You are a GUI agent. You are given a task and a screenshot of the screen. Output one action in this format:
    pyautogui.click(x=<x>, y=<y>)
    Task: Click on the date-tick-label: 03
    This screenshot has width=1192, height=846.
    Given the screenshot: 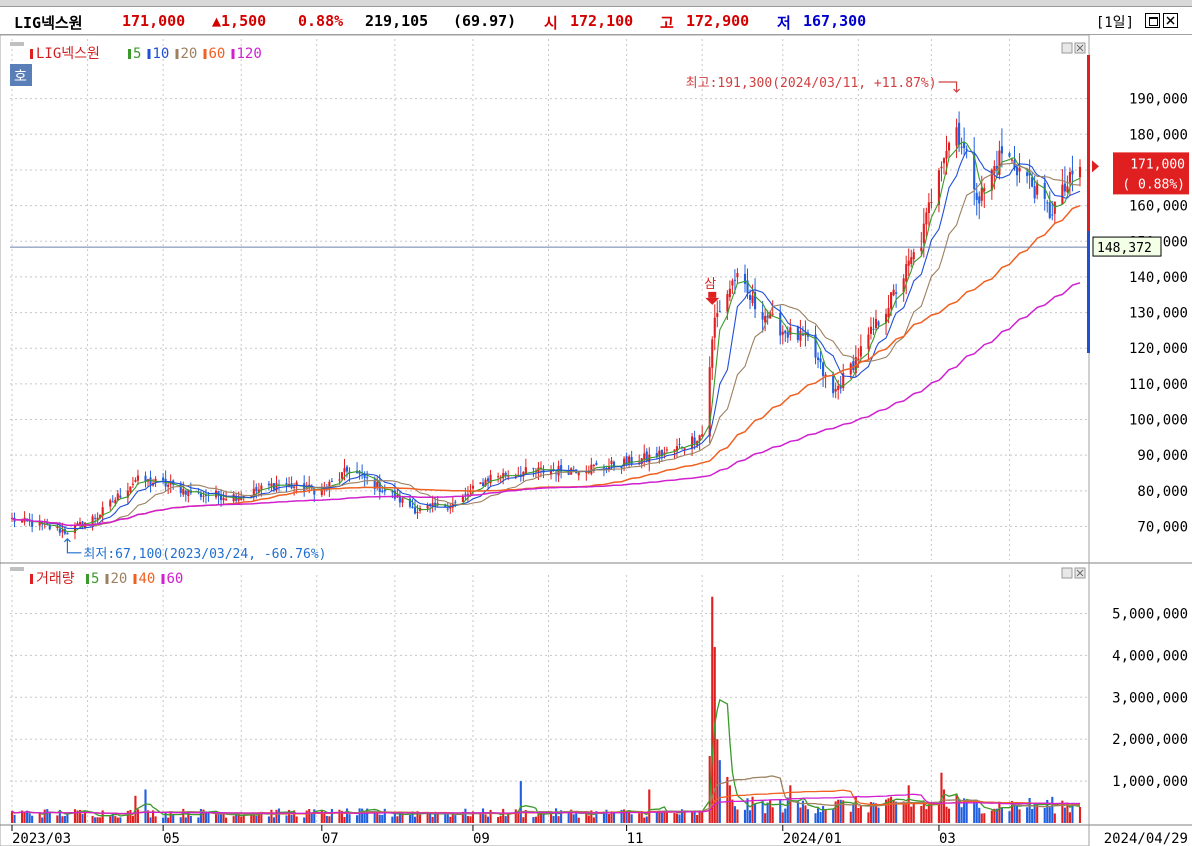 What is the action you would take?
    pyautogui.click(x=947, y=838)
    